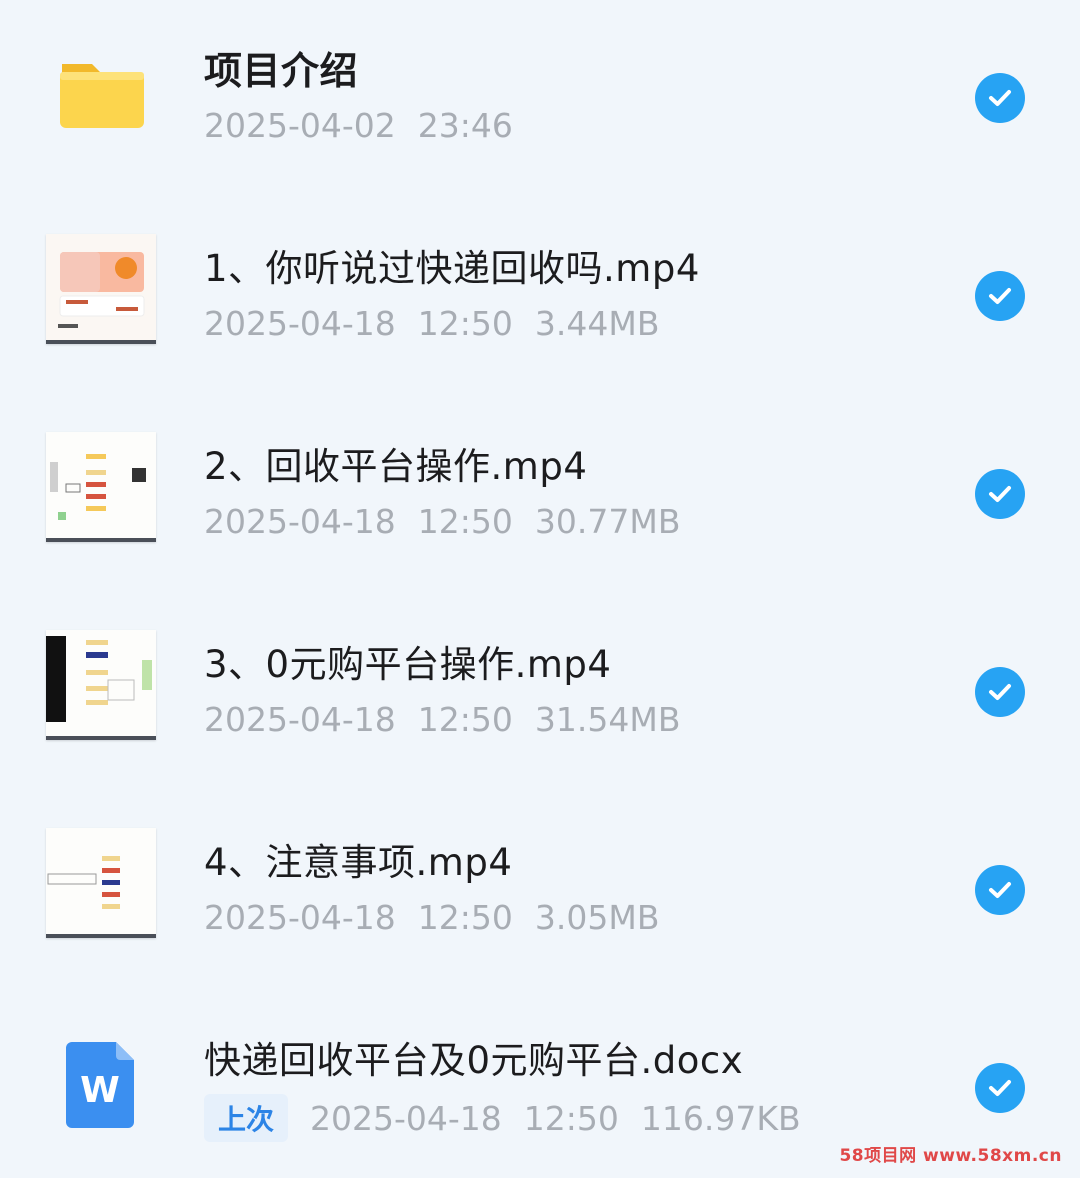  What do you see at coordinates (246, 1118) in the screenshot?
I see `last-opened-badge: 上次` at bounding box center [246, 1118].